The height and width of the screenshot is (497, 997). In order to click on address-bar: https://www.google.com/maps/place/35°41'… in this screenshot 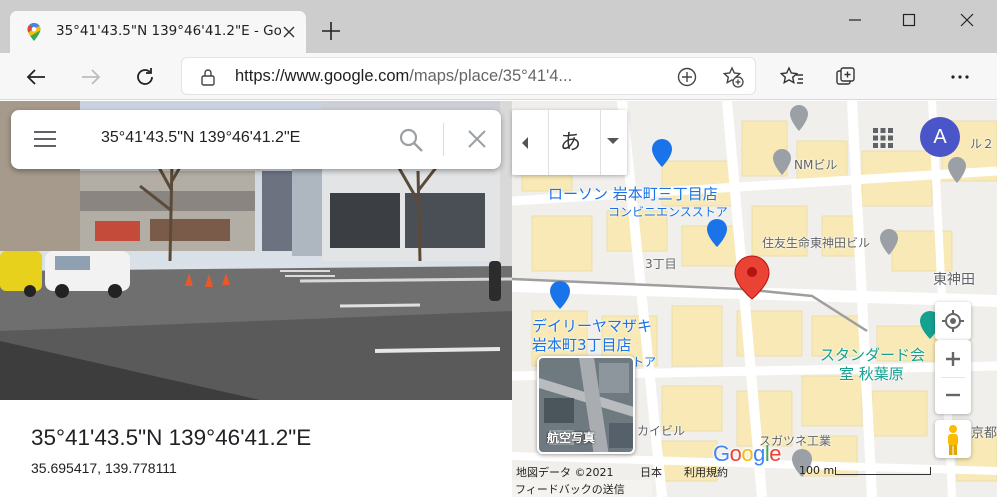, I will do `click(468, 76)`.